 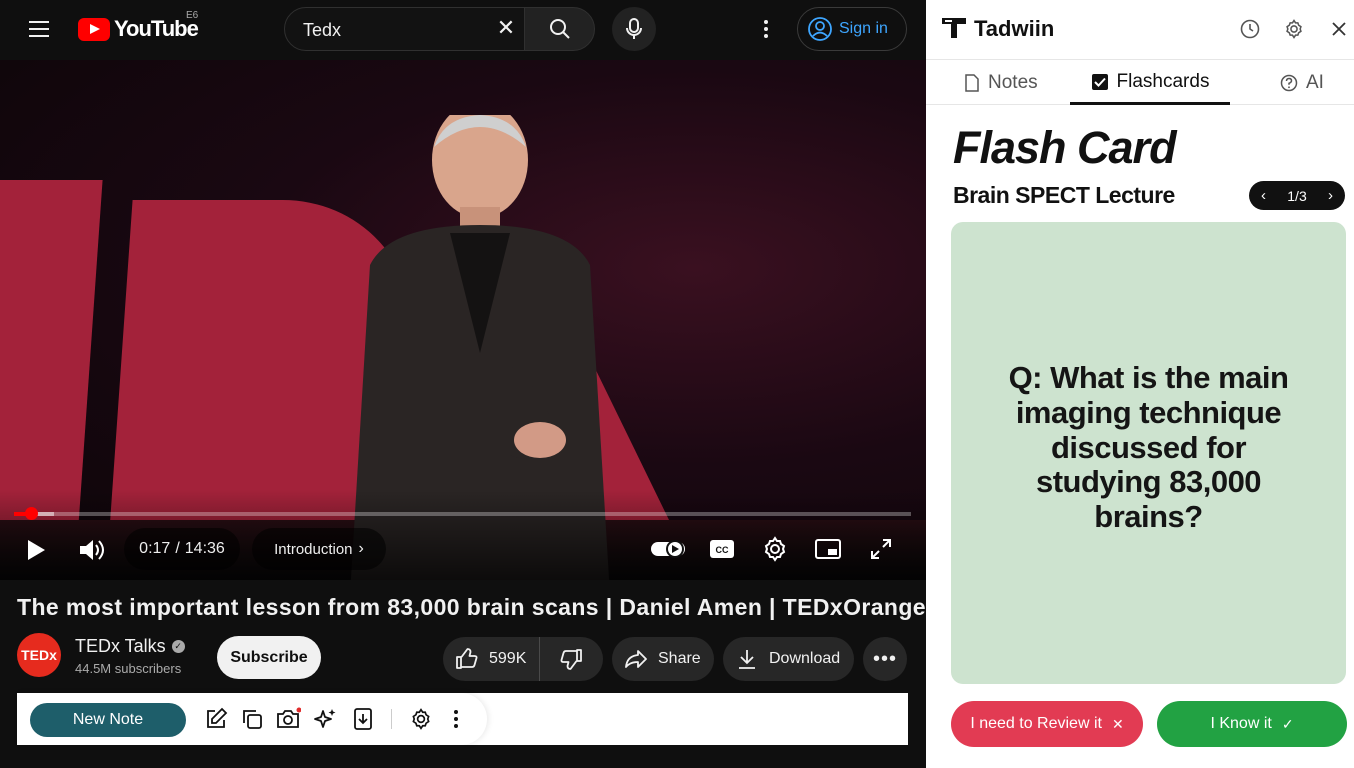 I want to click on export-tool, so click(x=363, y=719).